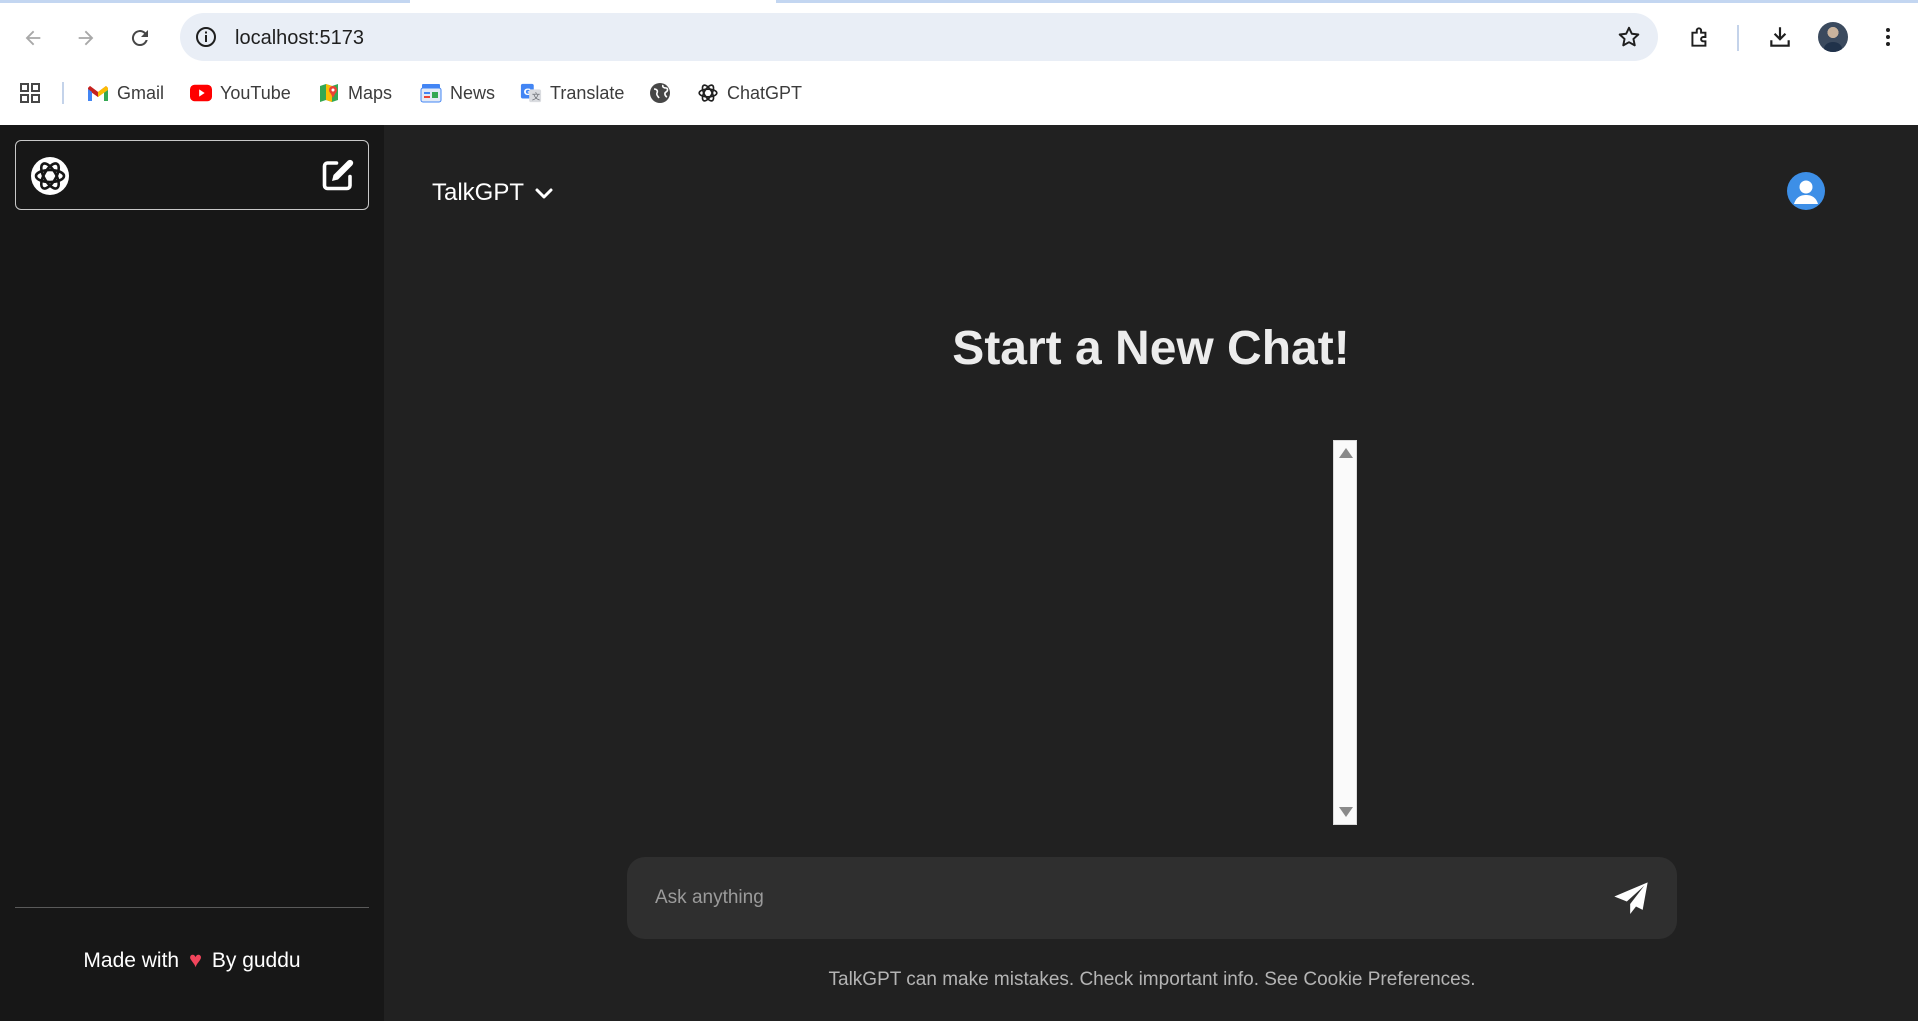 The width and height of the screenshot is (1918, 1021). I want to click on svg-text: 文, so click(536, 96).